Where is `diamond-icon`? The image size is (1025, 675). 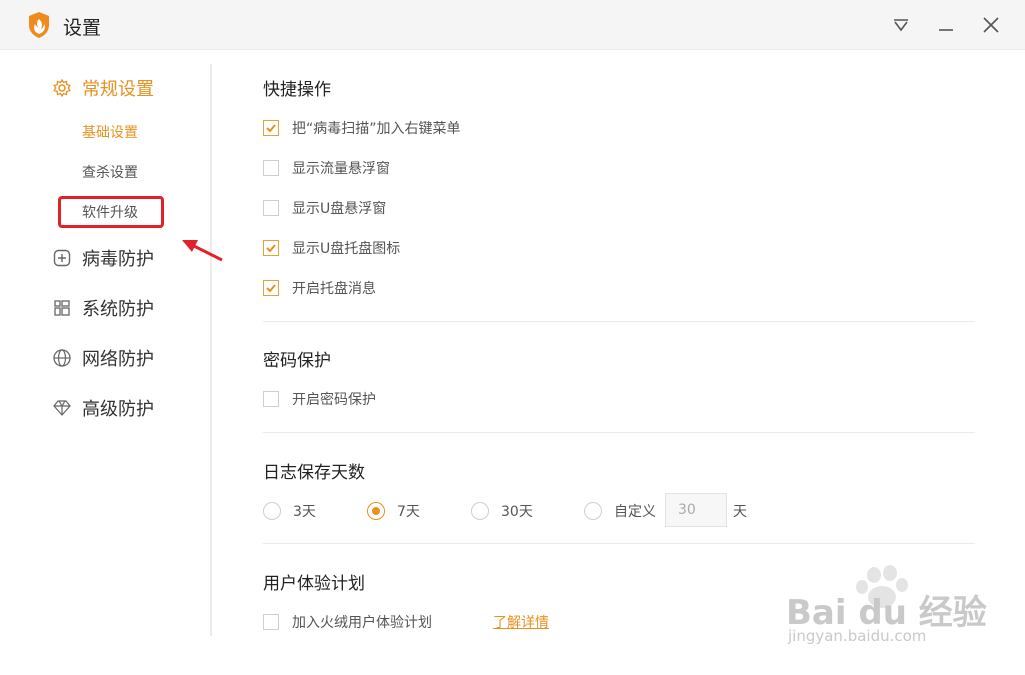 diamond-icon is located at coordinates (62, 408).